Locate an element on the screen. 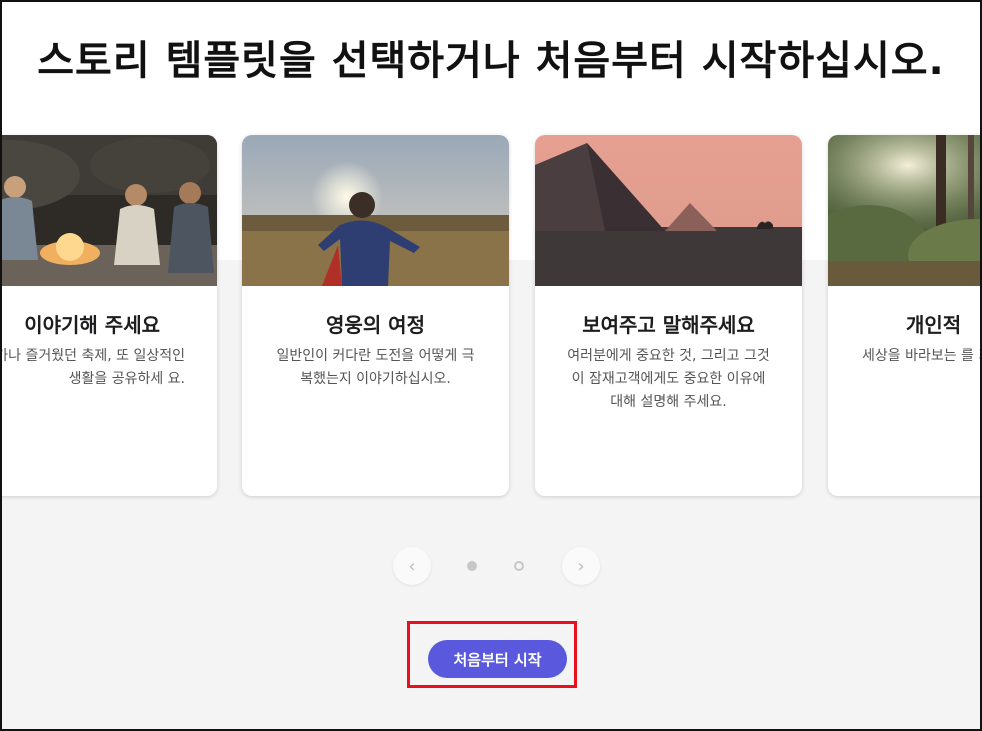  card-description: 세상을 바라보는 를 가져온 경험을 요. is located at coordinates (921, 356).